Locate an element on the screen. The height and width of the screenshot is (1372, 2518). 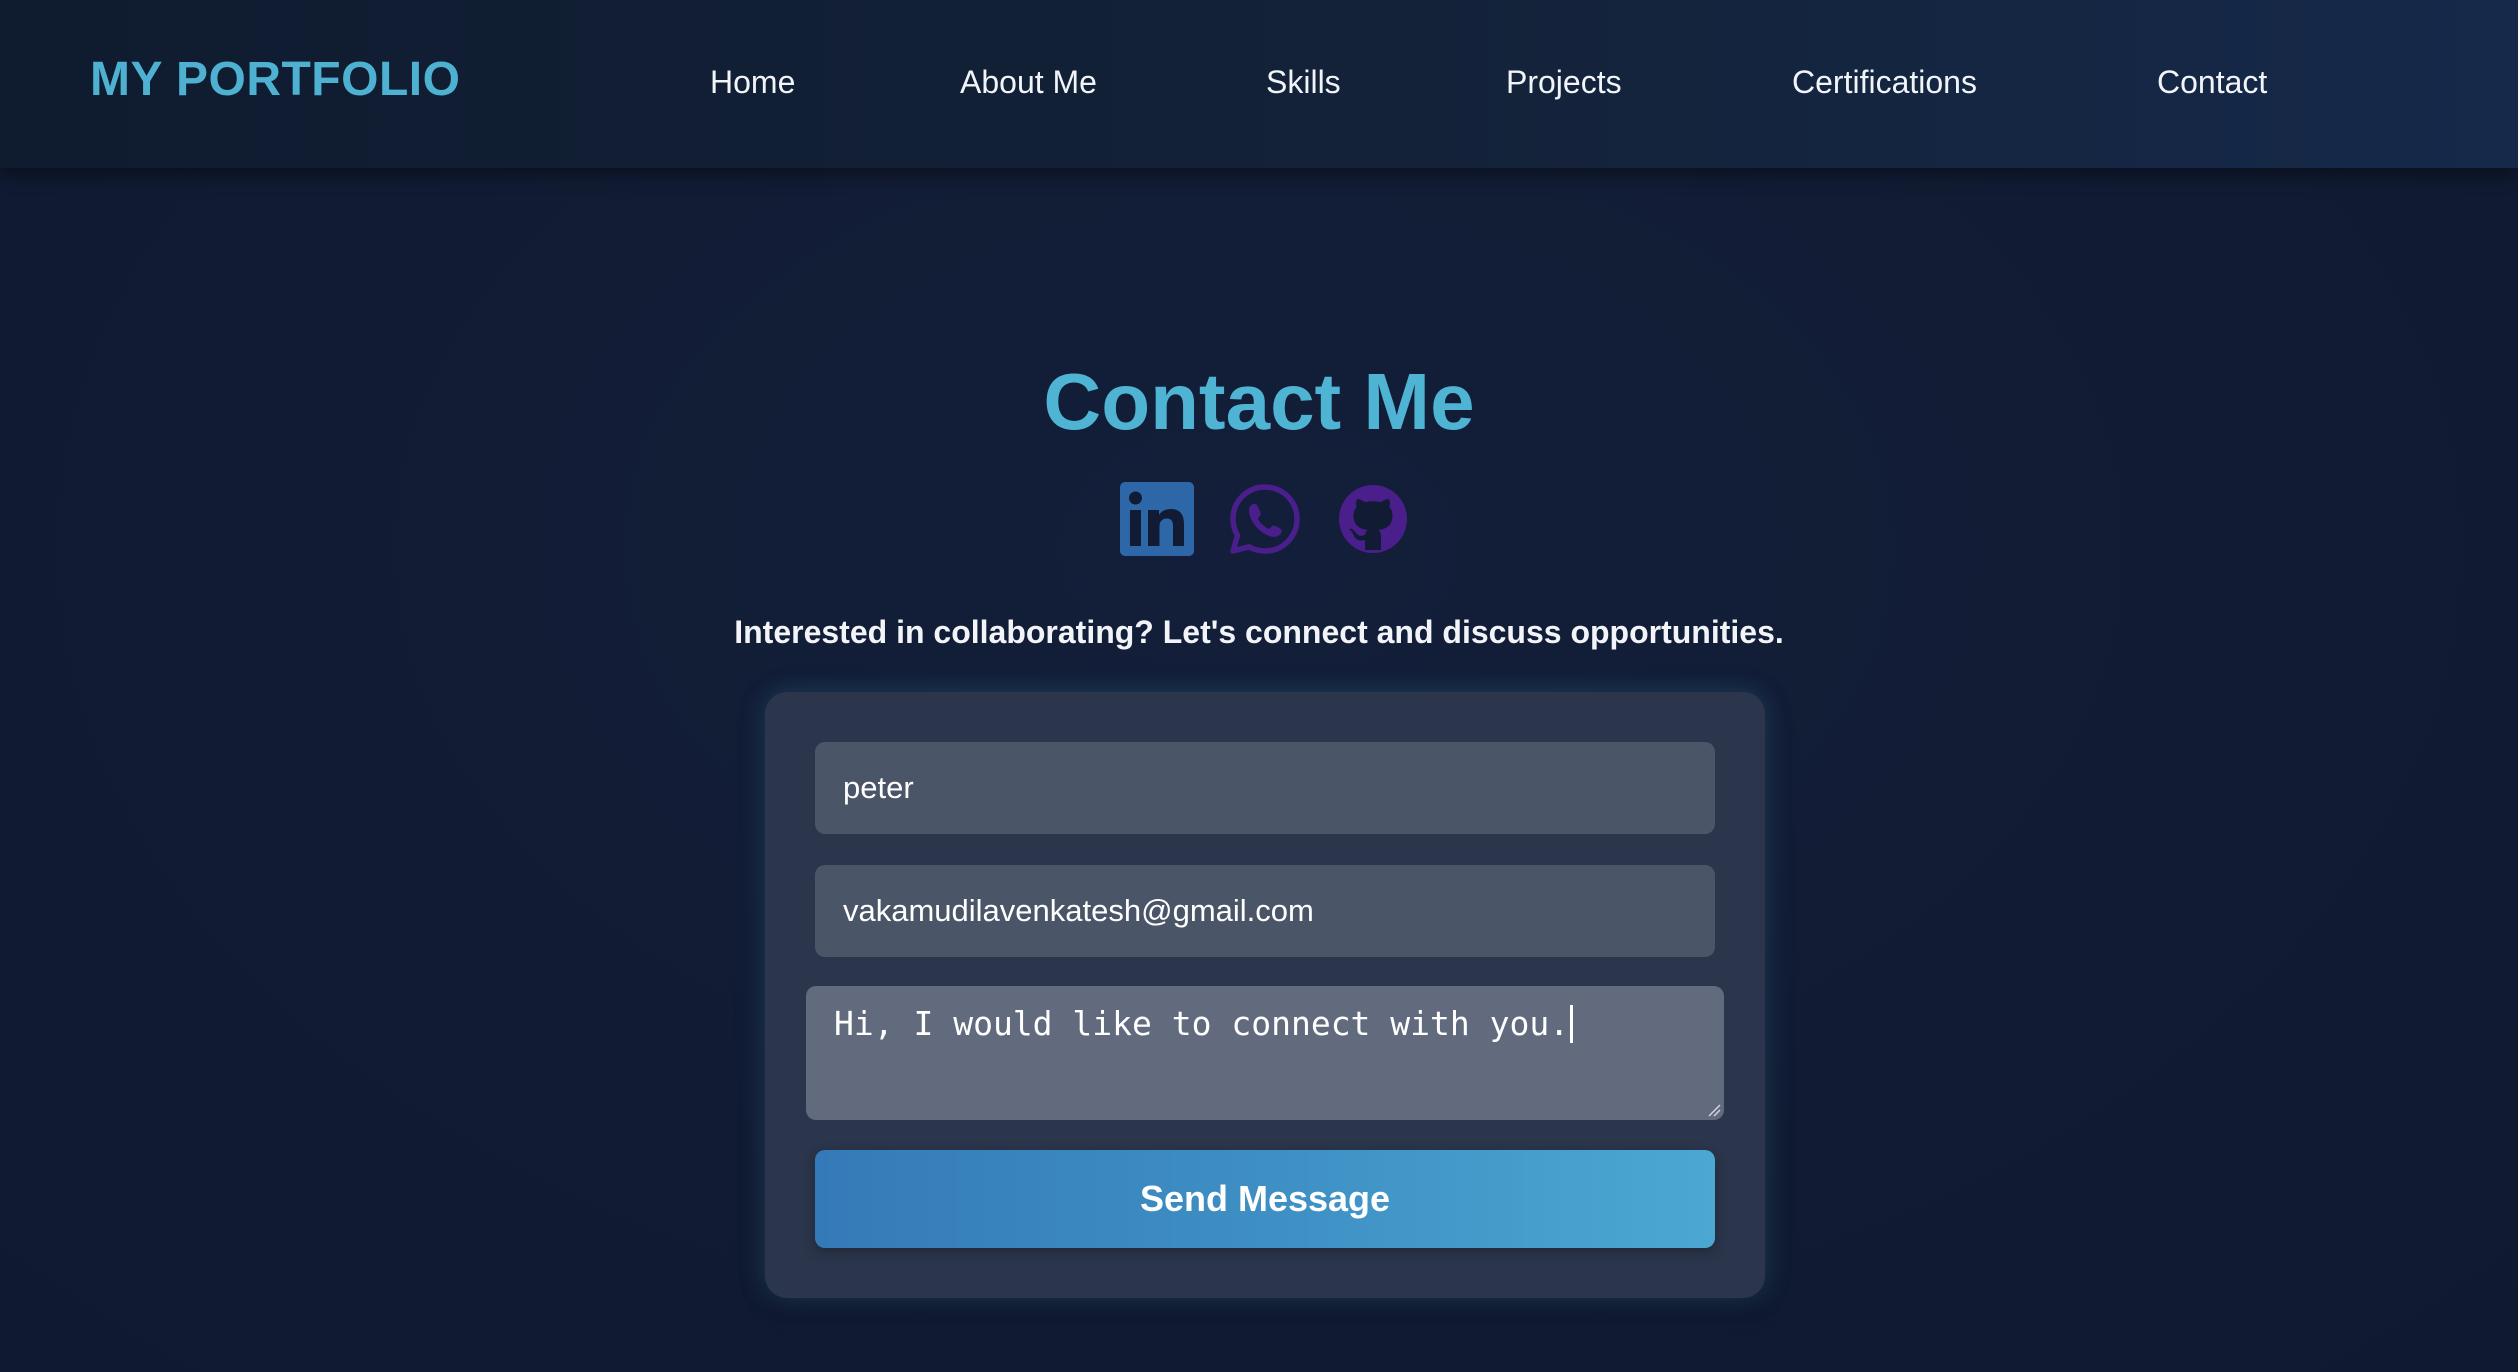
message-textarea: Hi, I would like to connect with you. is located at coordinates (1265, 1053).